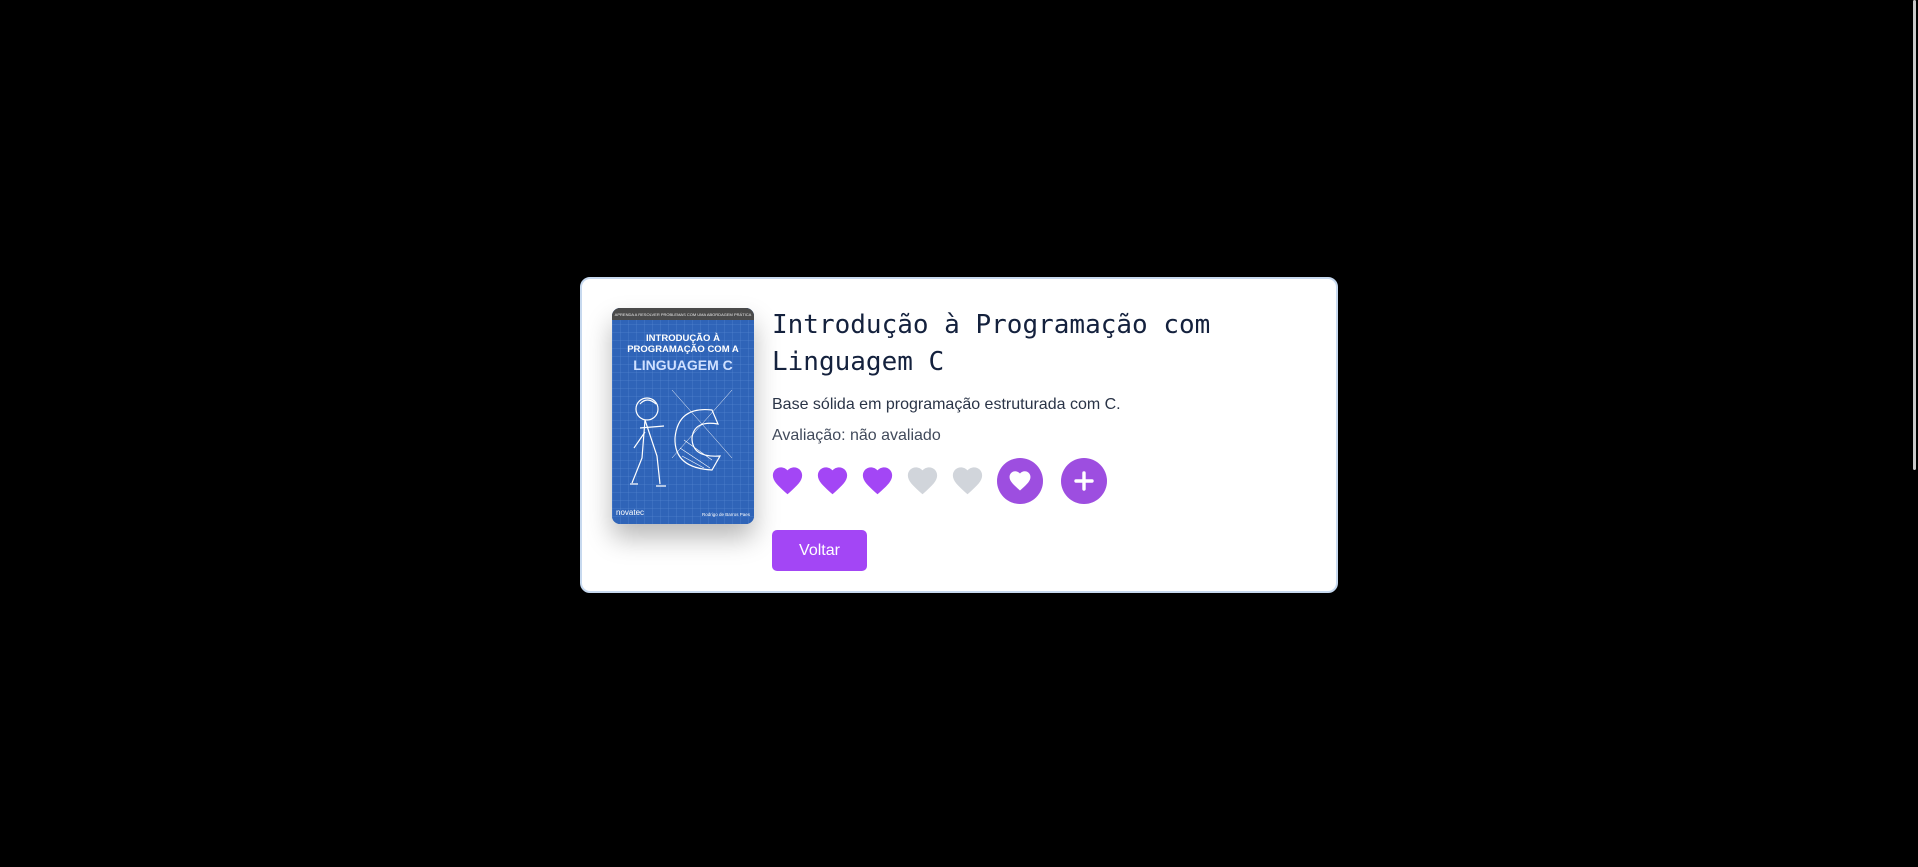 Image resolution: width=1918 pixels, height=867 pixels. What do you see at coordinates (1914, 235) in the screenshot?
I see `scrollbar` at bounding box center [1914, 235].